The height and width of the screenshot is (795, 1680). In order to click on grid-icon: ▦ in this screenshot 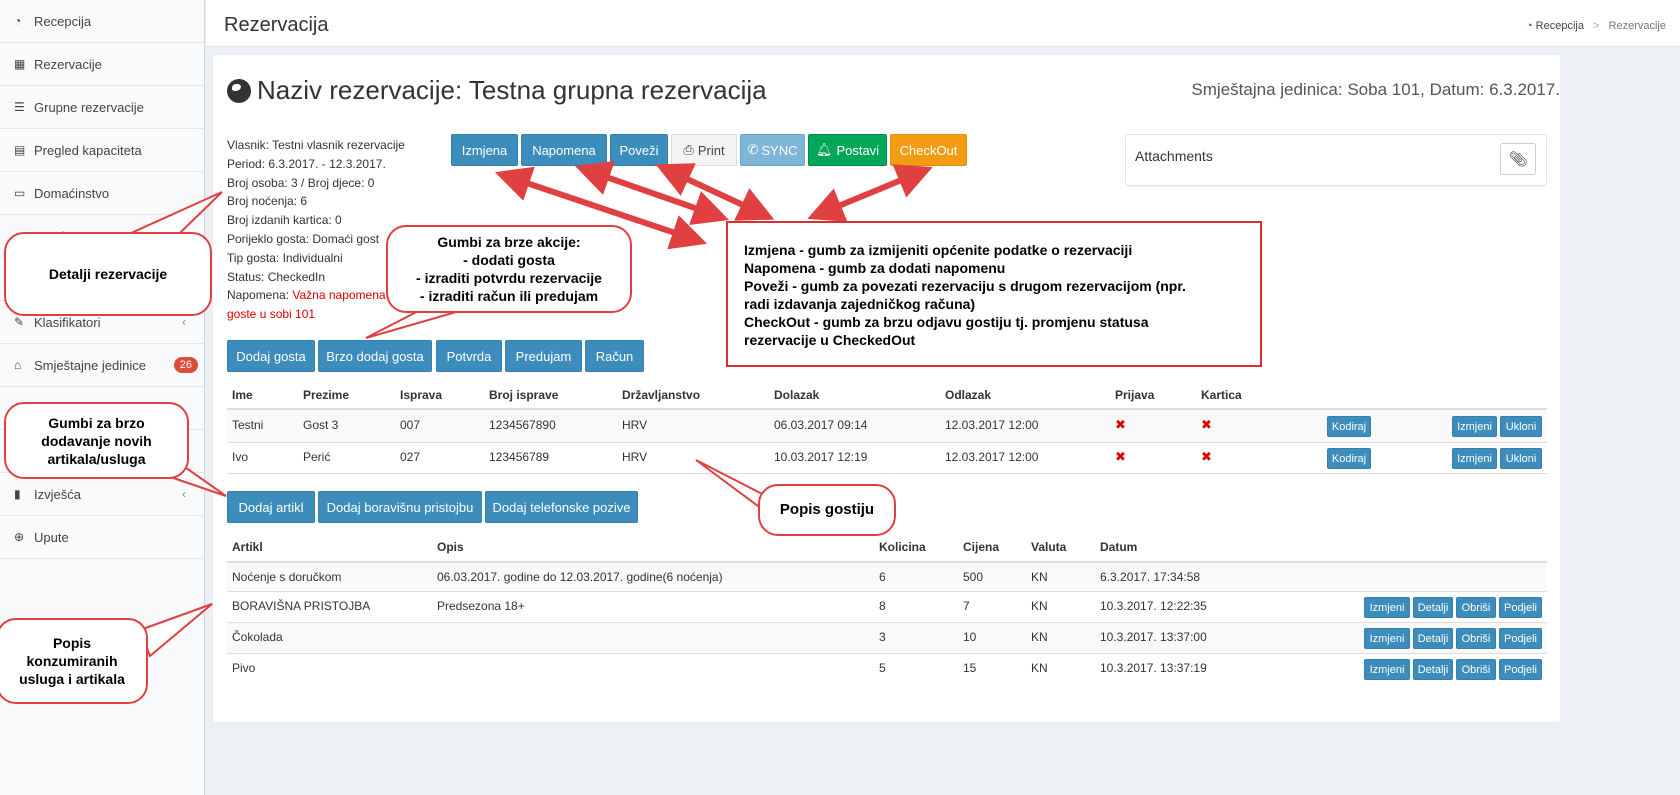, I will do `click(20, 64)`.